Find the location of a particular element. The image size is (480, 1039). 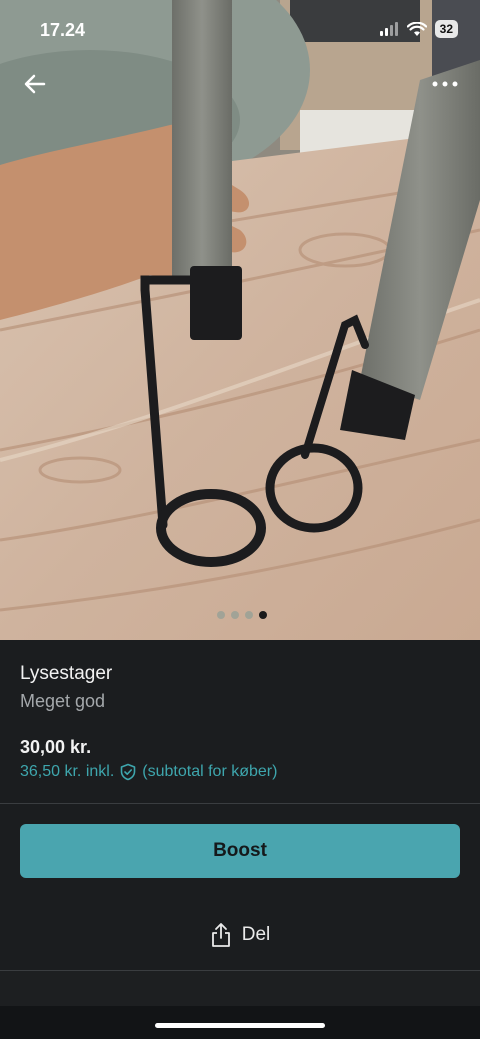

wifi-icon is located at coordinates (416, 28).